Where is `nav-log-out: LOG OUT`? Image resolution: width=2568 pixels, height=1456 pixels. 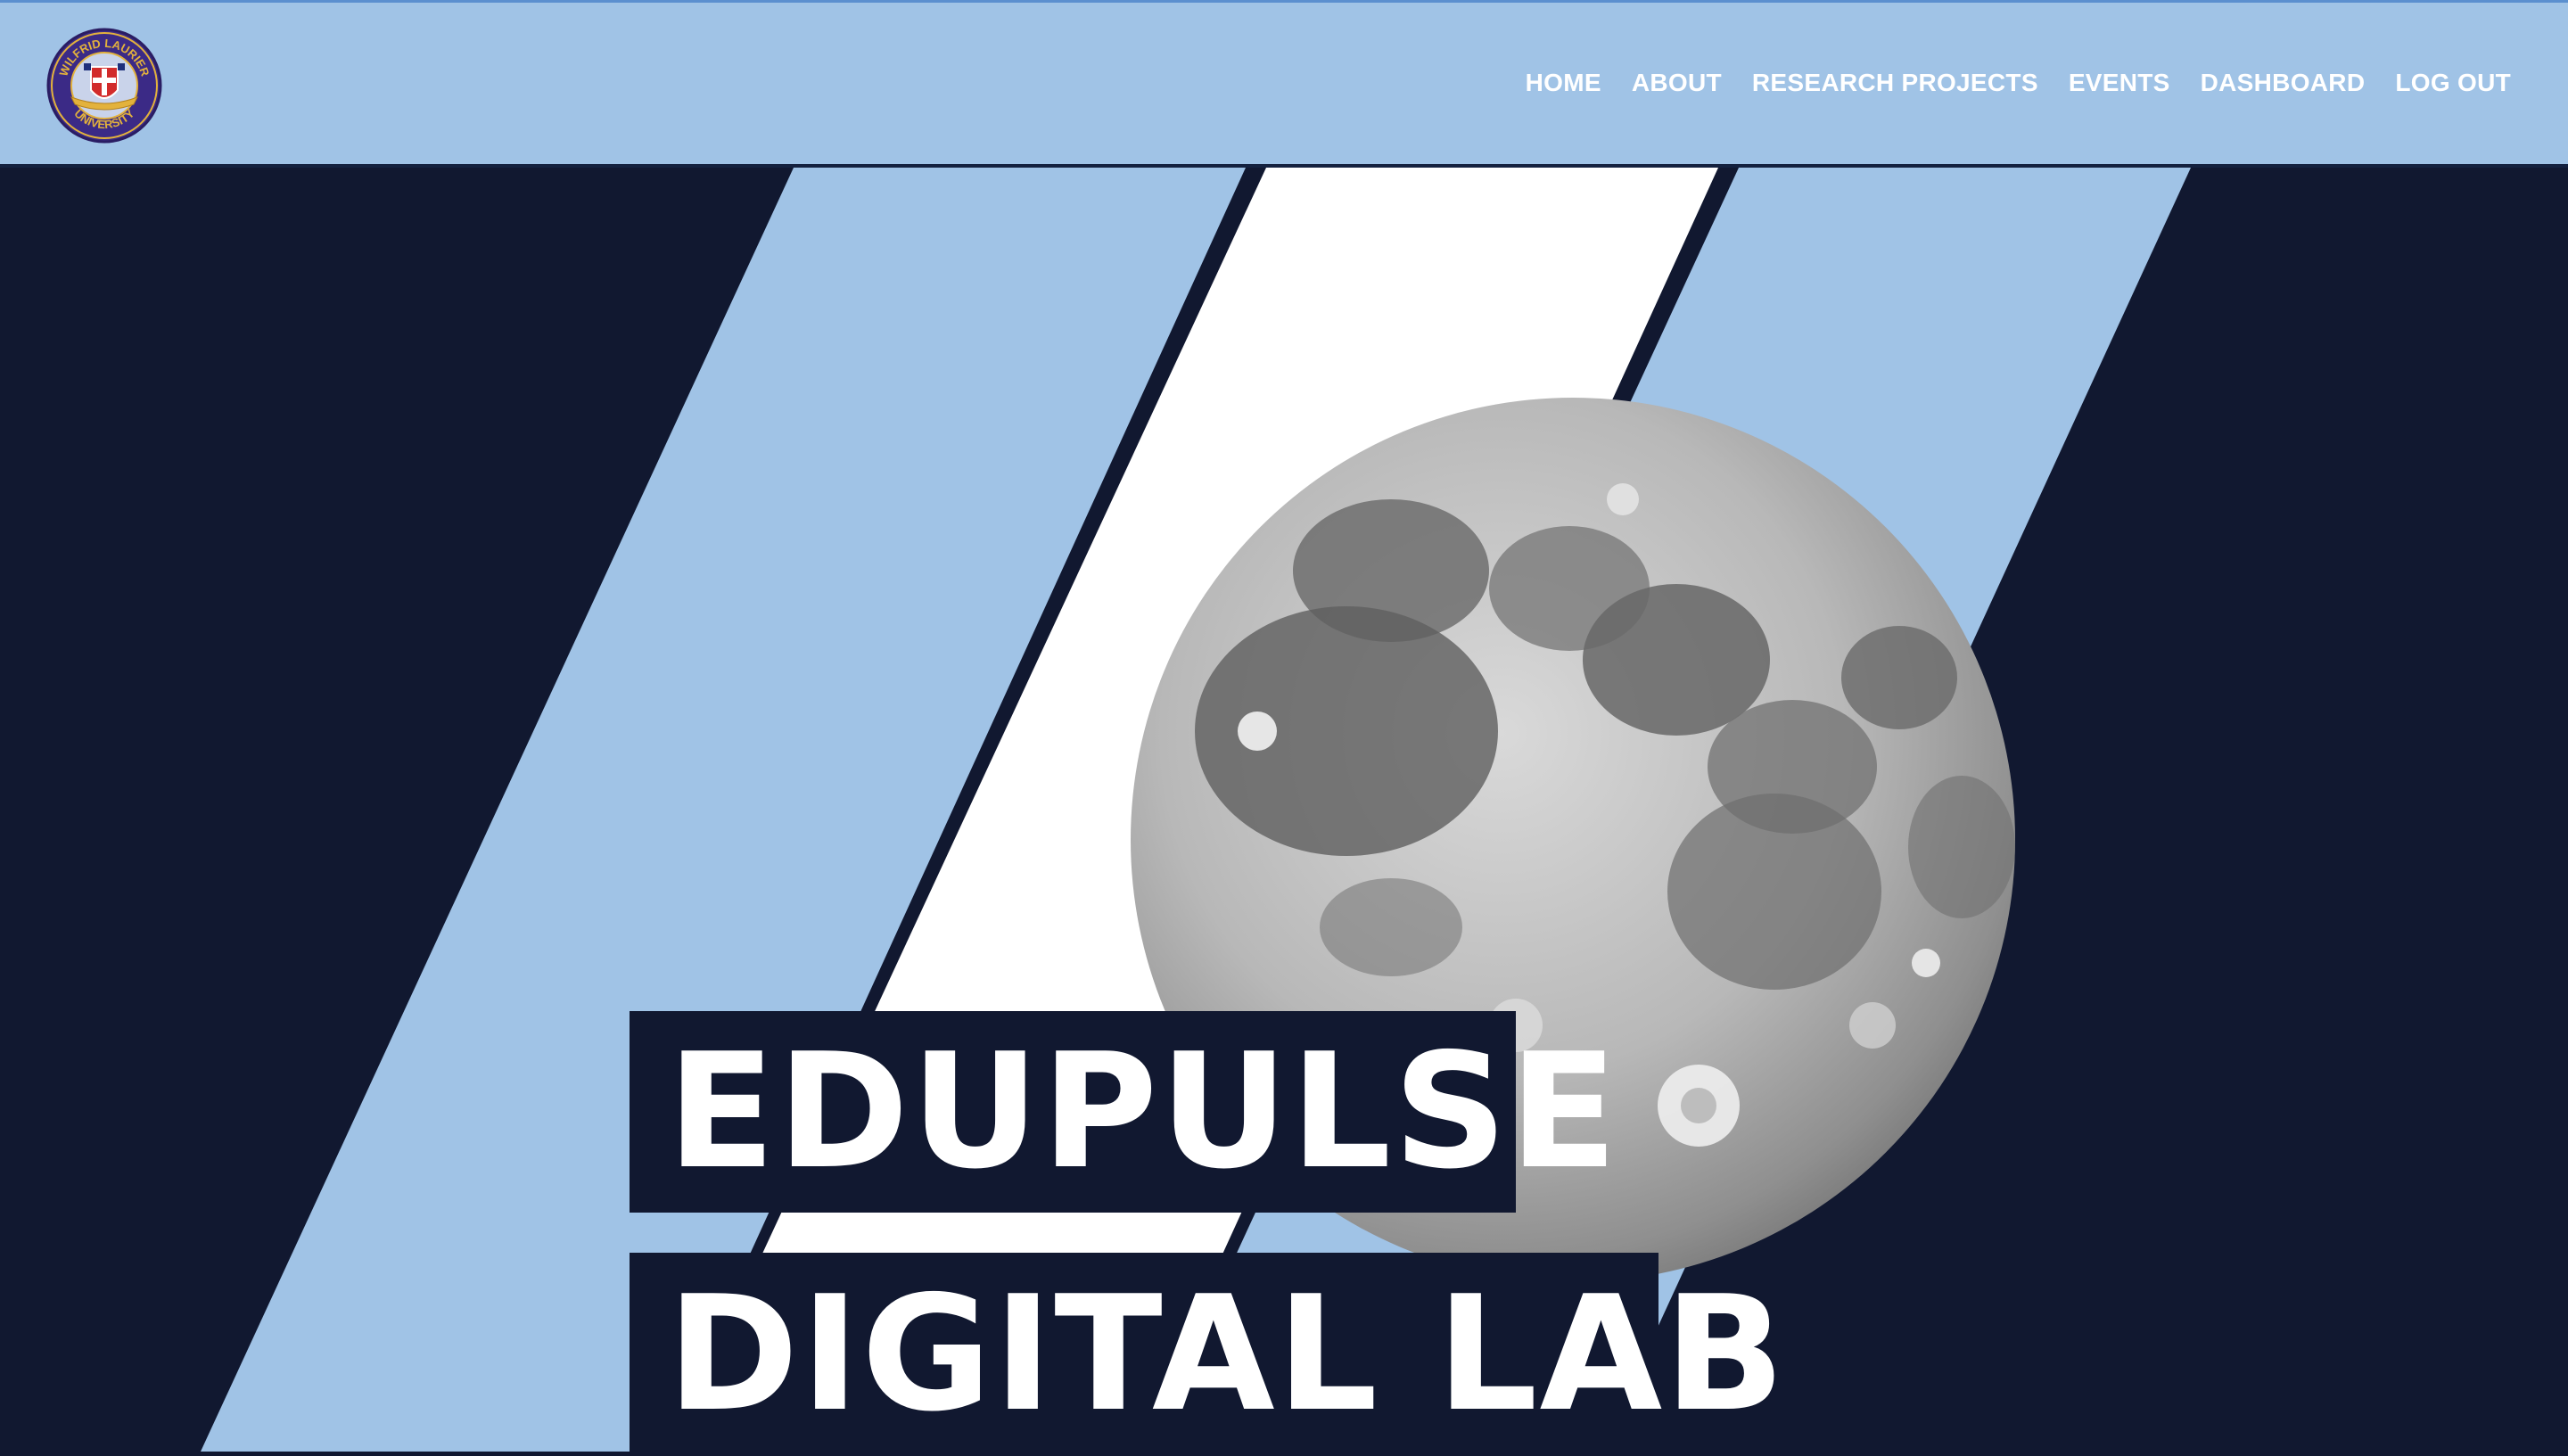 nav-log-out: LOG OUT is located at coordinates (2453, 83).